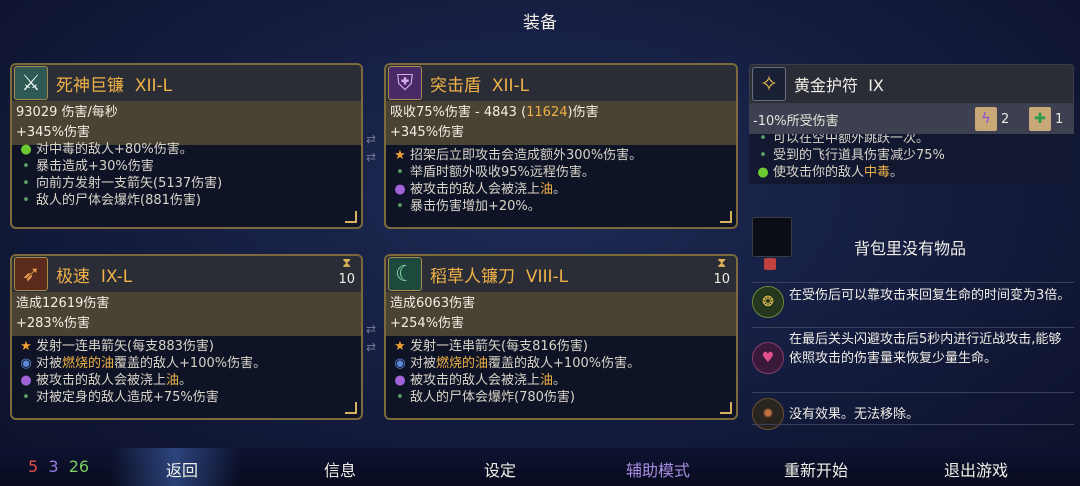 The width and height of the screenshot is (1080, 486). What do you see at coordinates (658, 469) in the screenshot?
I see `assist-mode-button: 辅助模式` at bounding box center [658, 469].